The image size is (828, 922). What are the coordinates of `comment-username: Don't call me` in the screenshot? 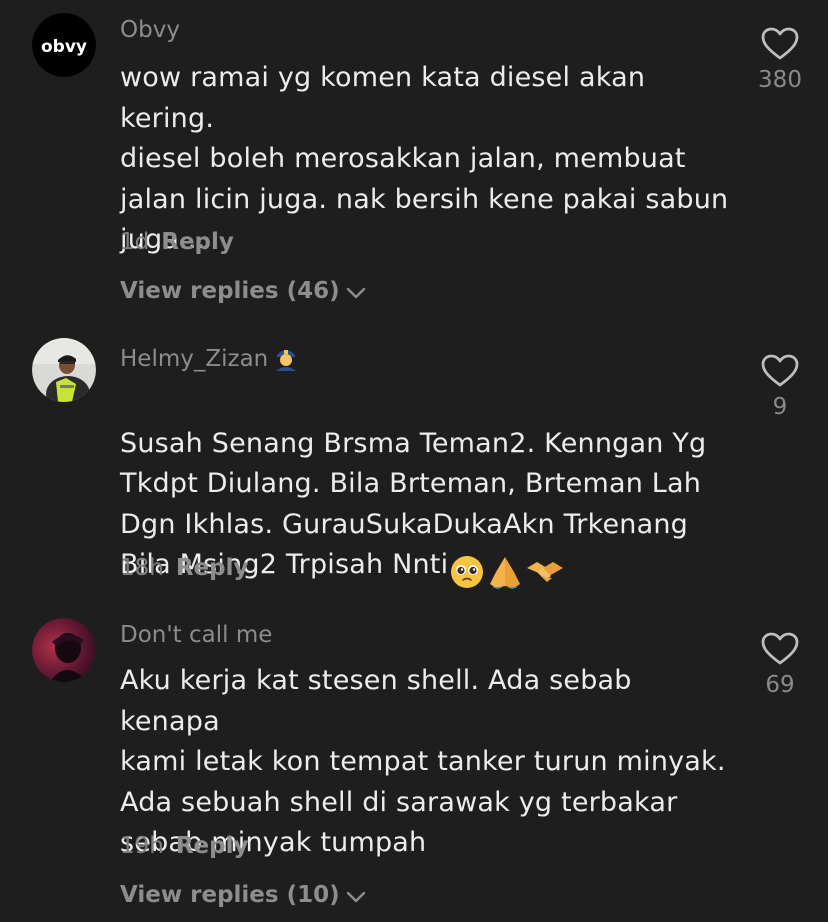 It's located at (196, 635).